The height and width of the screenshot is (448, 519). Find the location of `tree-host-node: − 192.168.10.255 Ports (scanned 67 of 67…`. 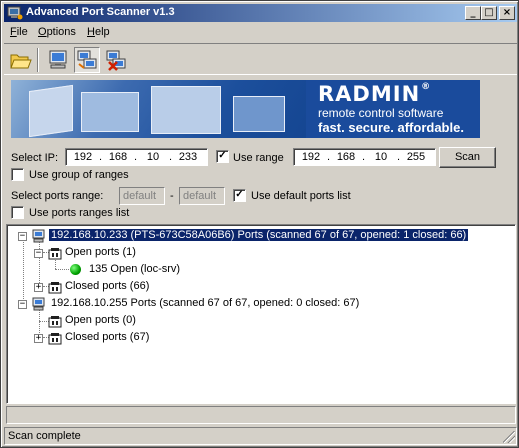

tree-host-node: − 192.168.10.255 Ports (scanned 67 of 67… is located at coordinates (246, 304).